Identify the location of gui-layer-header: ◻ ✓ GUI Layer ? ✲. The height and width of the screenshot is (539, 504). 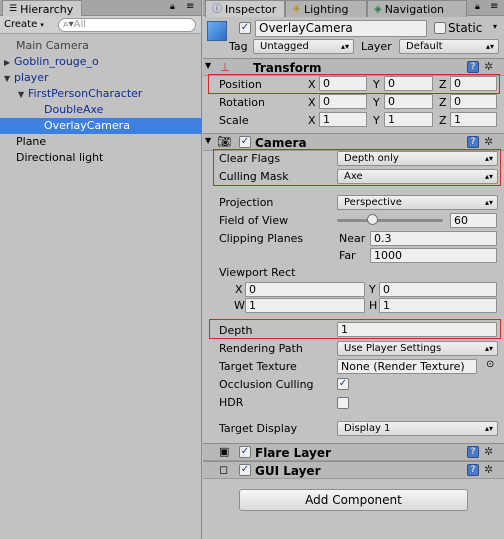
(353, 470).